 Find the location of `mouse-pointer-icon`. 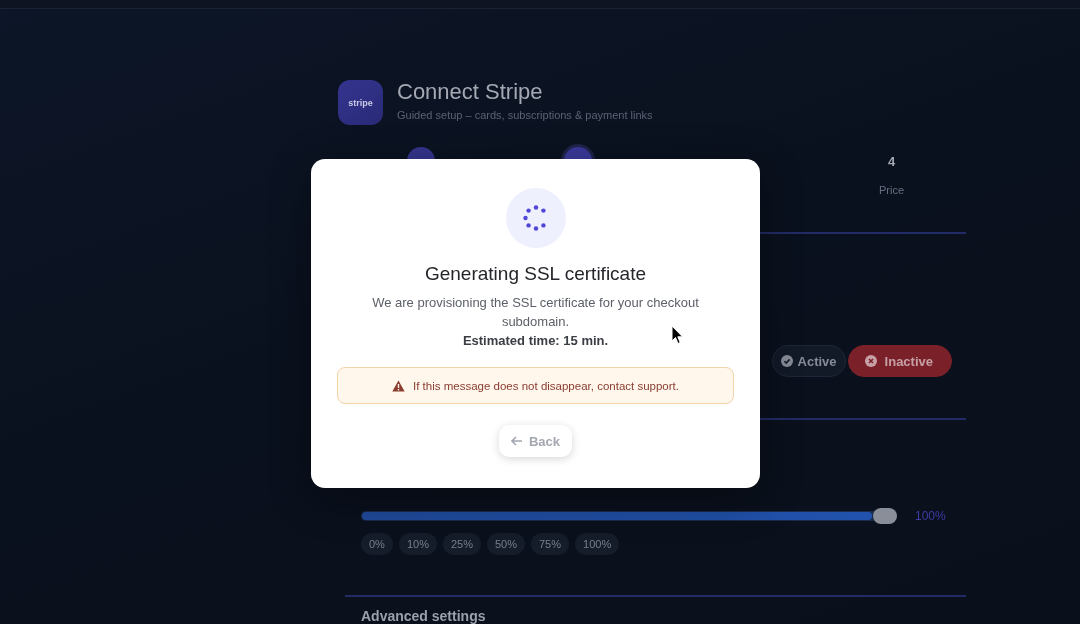

mouse-pointer-icon is located at coordinates (677, 335).